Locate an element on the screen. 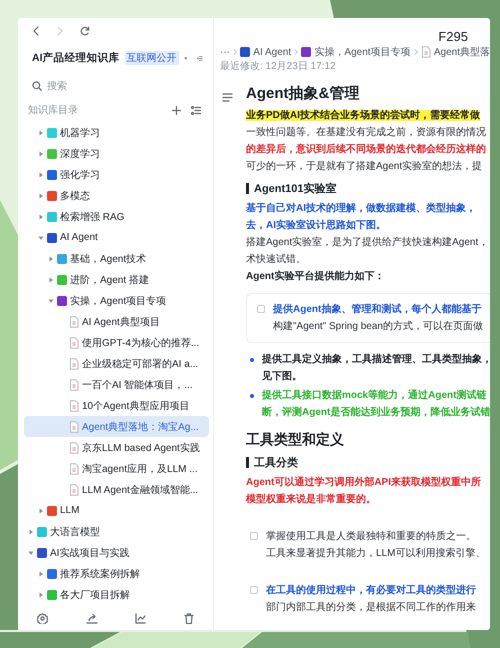 The width and height of the screenshot is (500, 648). tree-item: 检索增强 RAG is located at coordinates (116, 216).